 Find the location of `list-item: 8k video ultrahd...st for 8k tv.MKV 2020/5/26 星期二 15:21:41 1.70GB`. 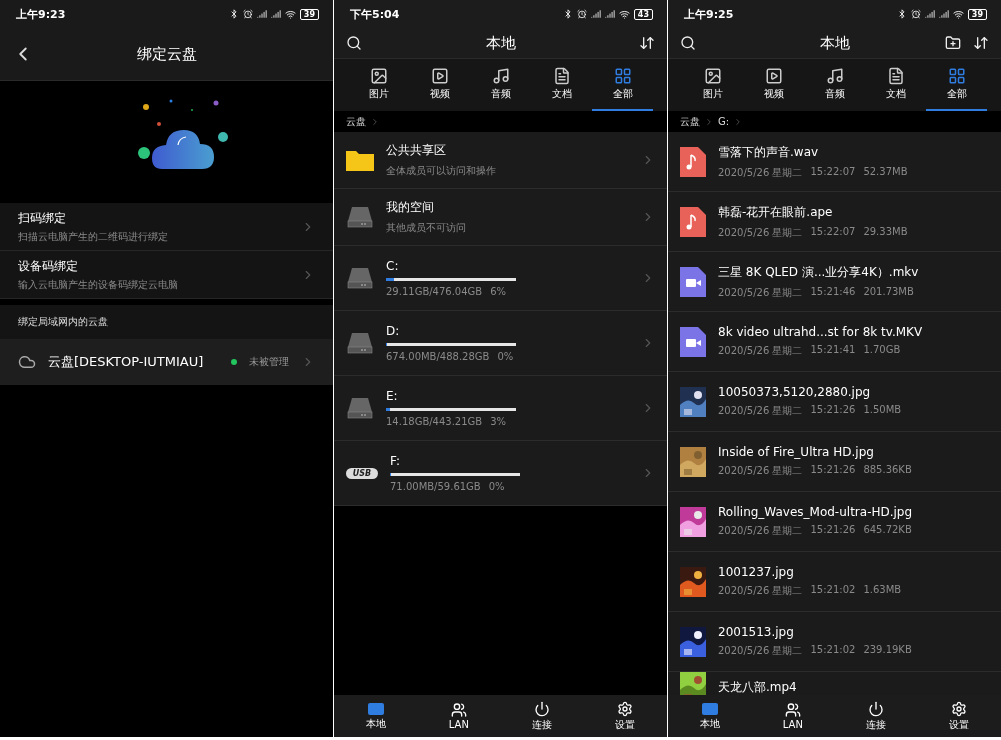

list-item: 8k video ultrahd...st for 8k tv.MKV 2020/5/26 星期二 15:21:41 1.70GB is located at coordinates (834, 342).